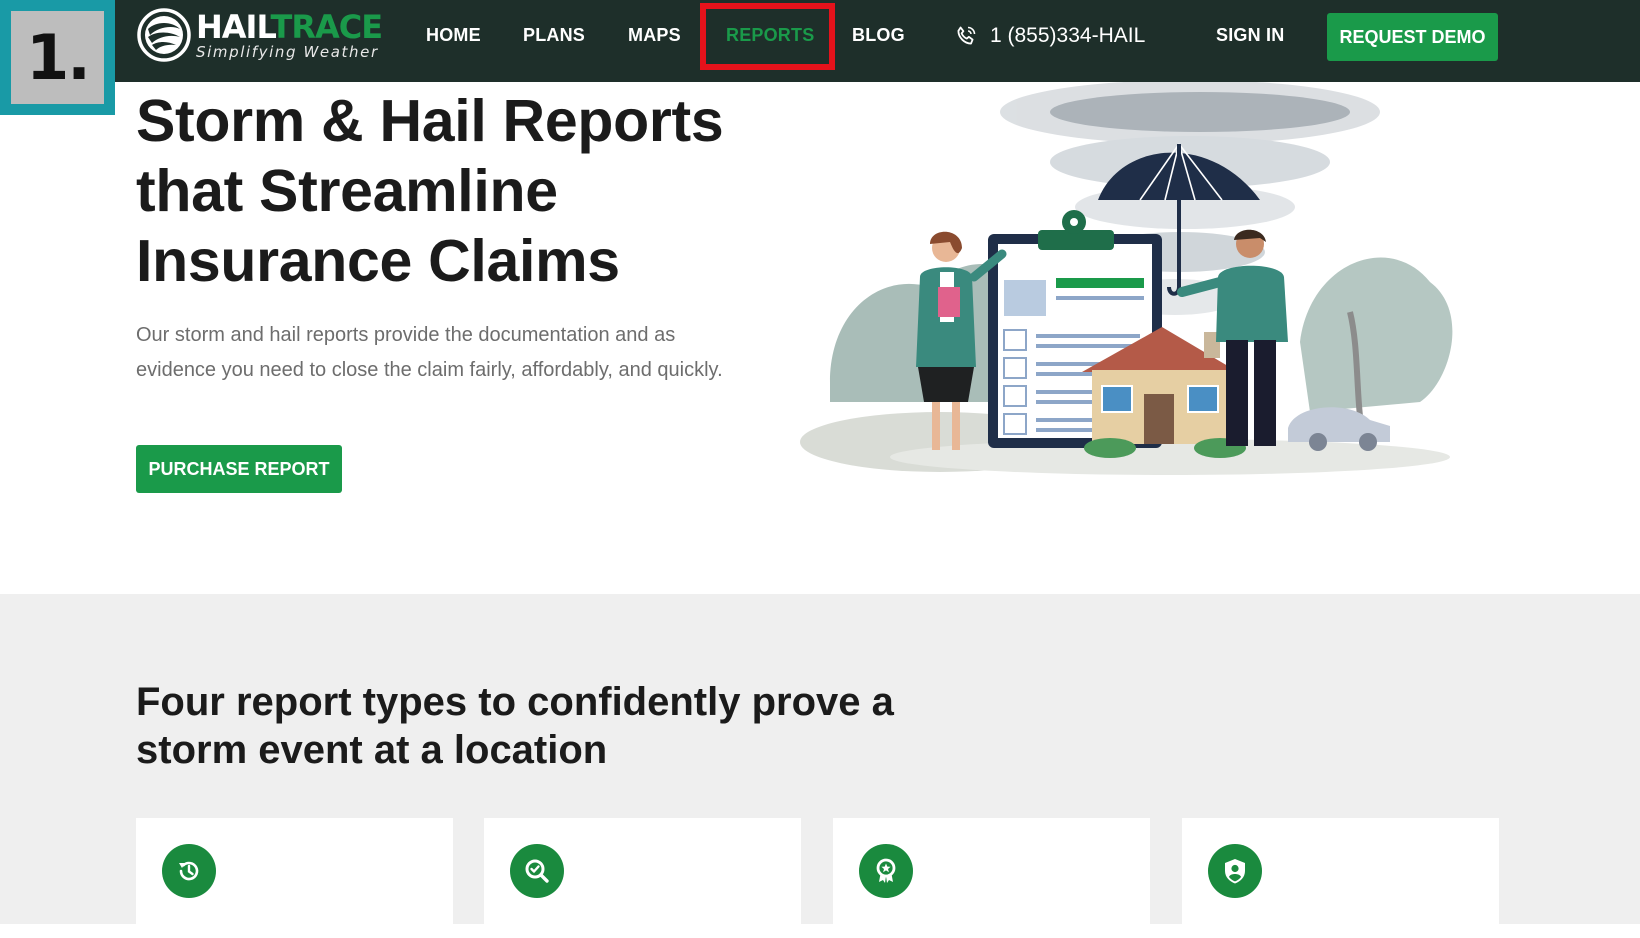 The width and height of the screenshot is (1640, 938). I want to click on purchase-report-button: PURCHASE REPORT, so click(239, 469).